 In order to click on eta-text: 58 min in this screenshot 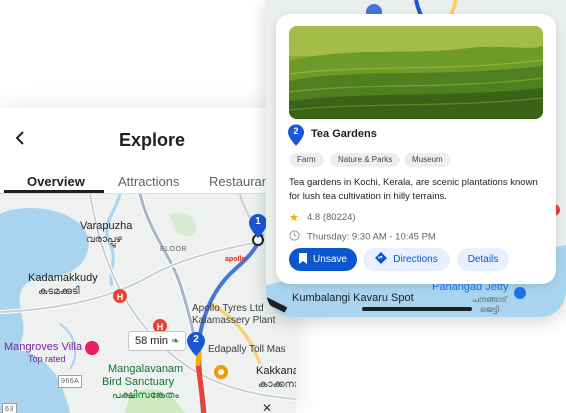, I will do `click(152, 341)`.